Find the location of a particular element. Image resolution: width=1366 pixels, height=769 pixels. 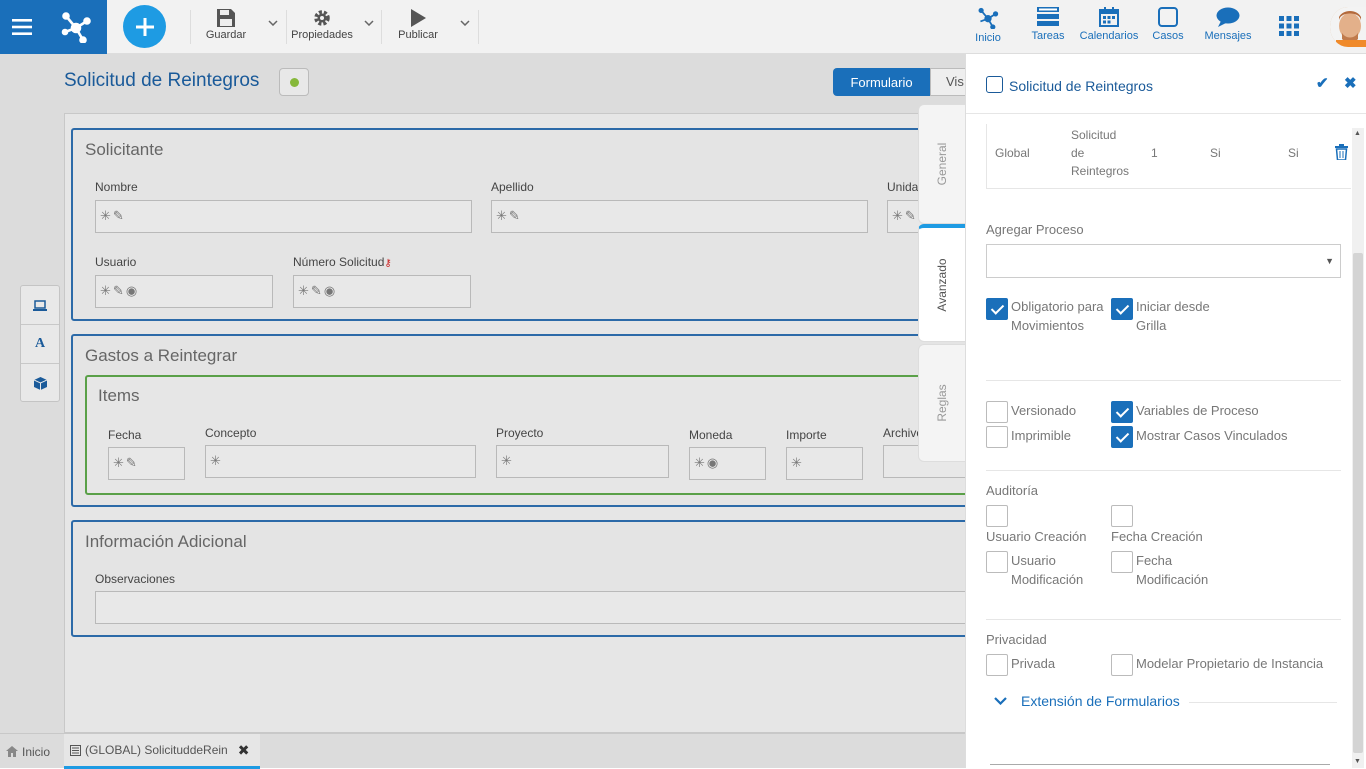

nav-tareas: Tareas is located at coordinates (1048, 23).